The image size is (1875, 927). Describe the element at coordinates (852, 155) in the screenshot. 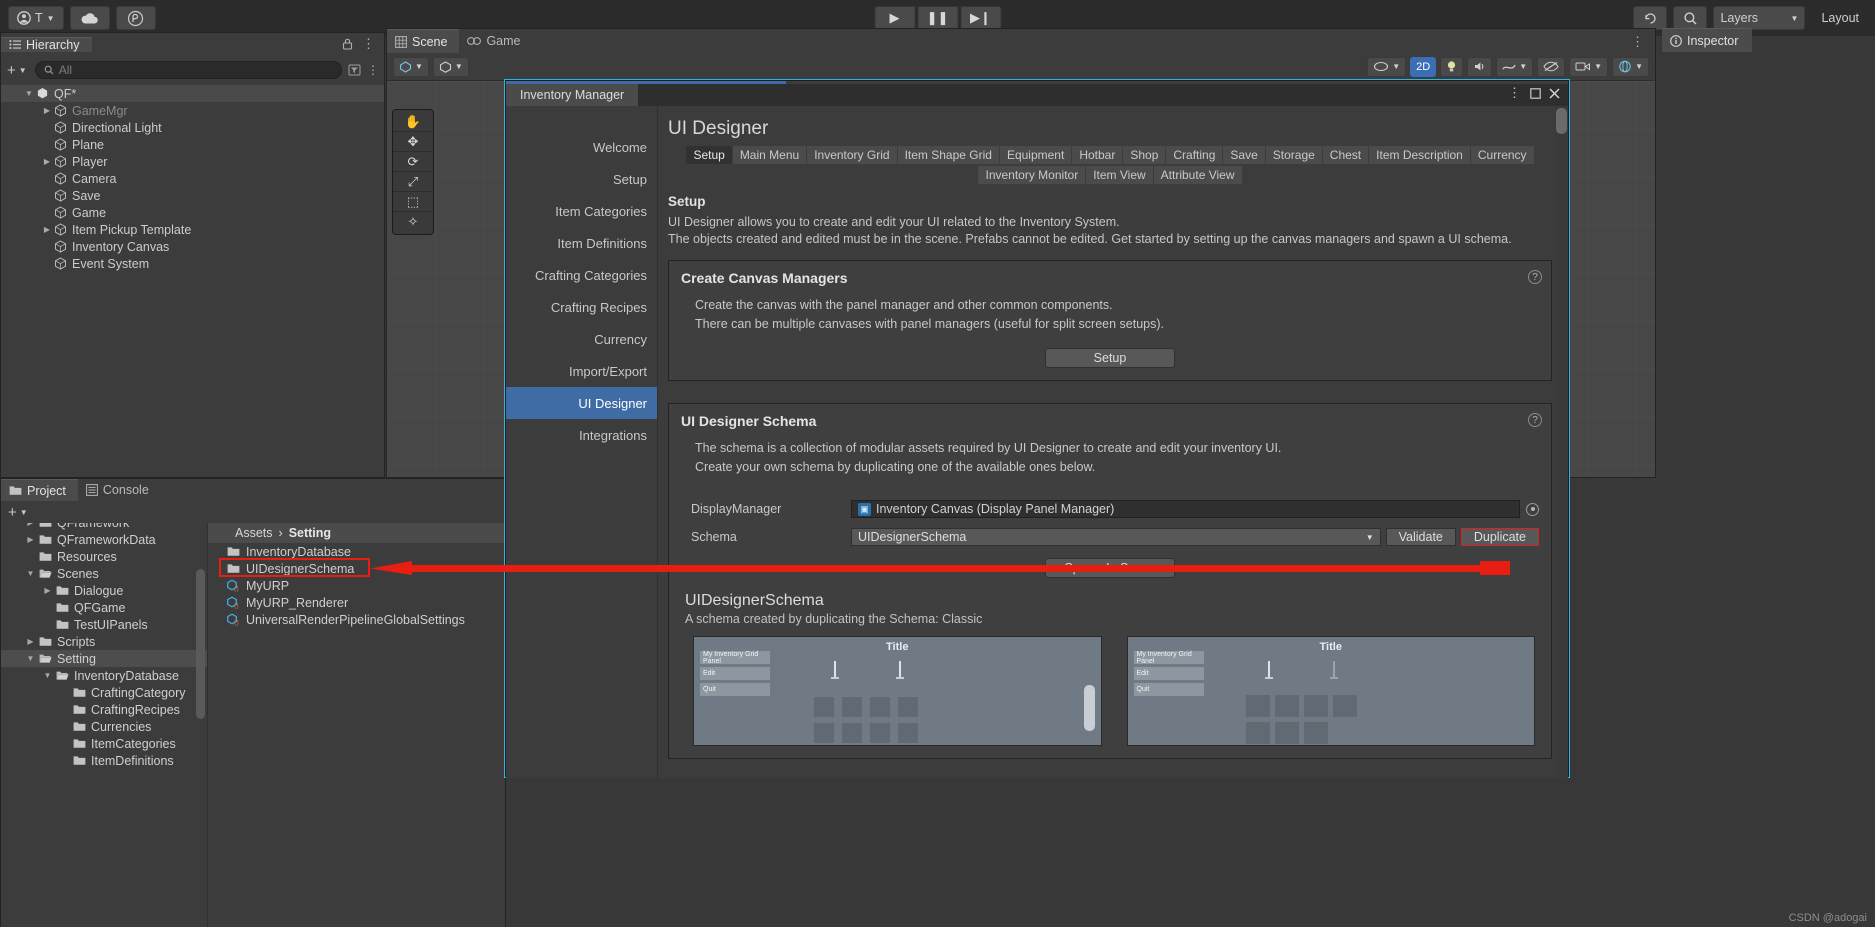

I see `ui-tab-inventory-grid: Inventory Grid` at that location.